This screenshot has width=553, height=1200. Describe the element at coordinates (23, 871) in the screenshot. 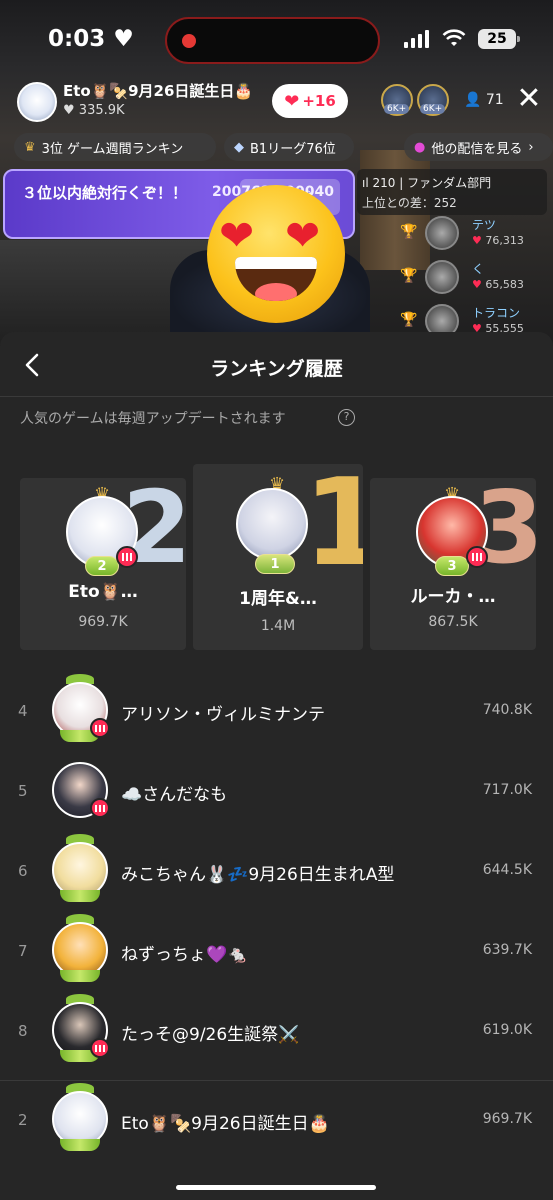

I see `rank-number: 6` at that location.